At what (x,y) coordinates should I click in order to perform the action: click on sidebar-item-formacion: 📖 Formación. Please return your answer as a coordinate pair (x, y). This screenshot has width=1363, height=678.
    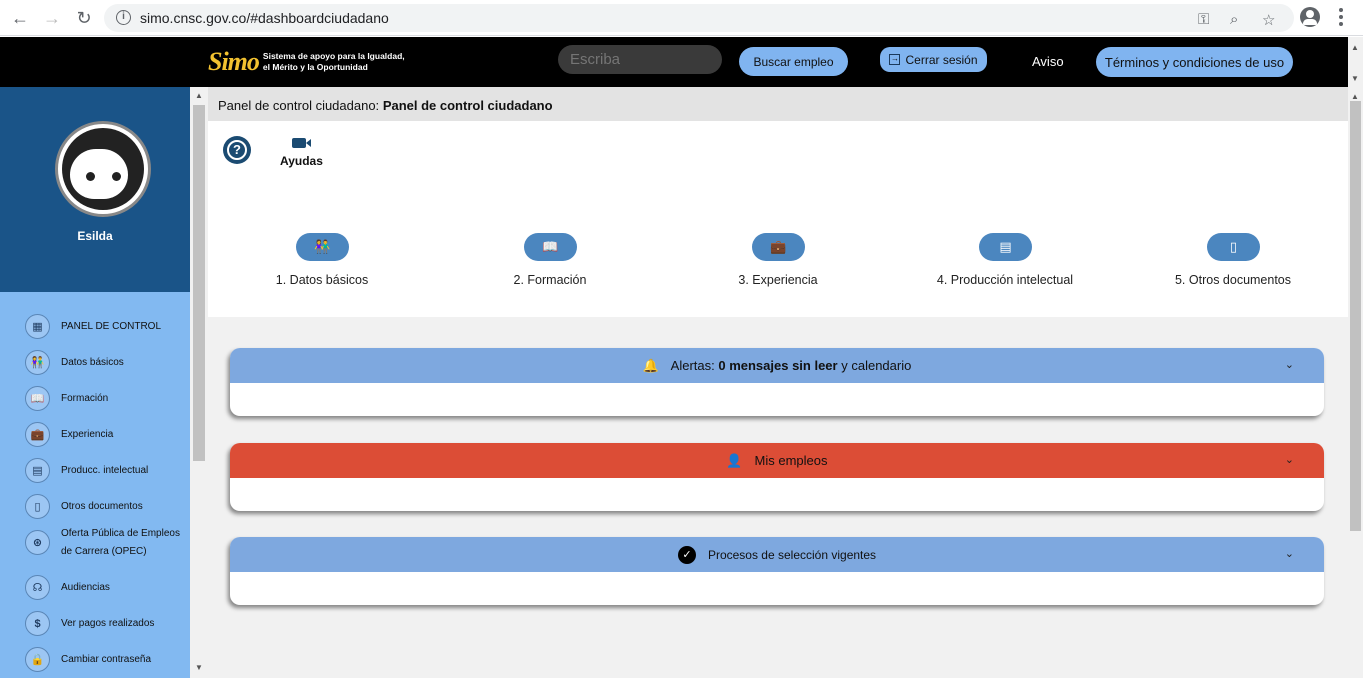
    Looking at the image, I should click on (95, 399).